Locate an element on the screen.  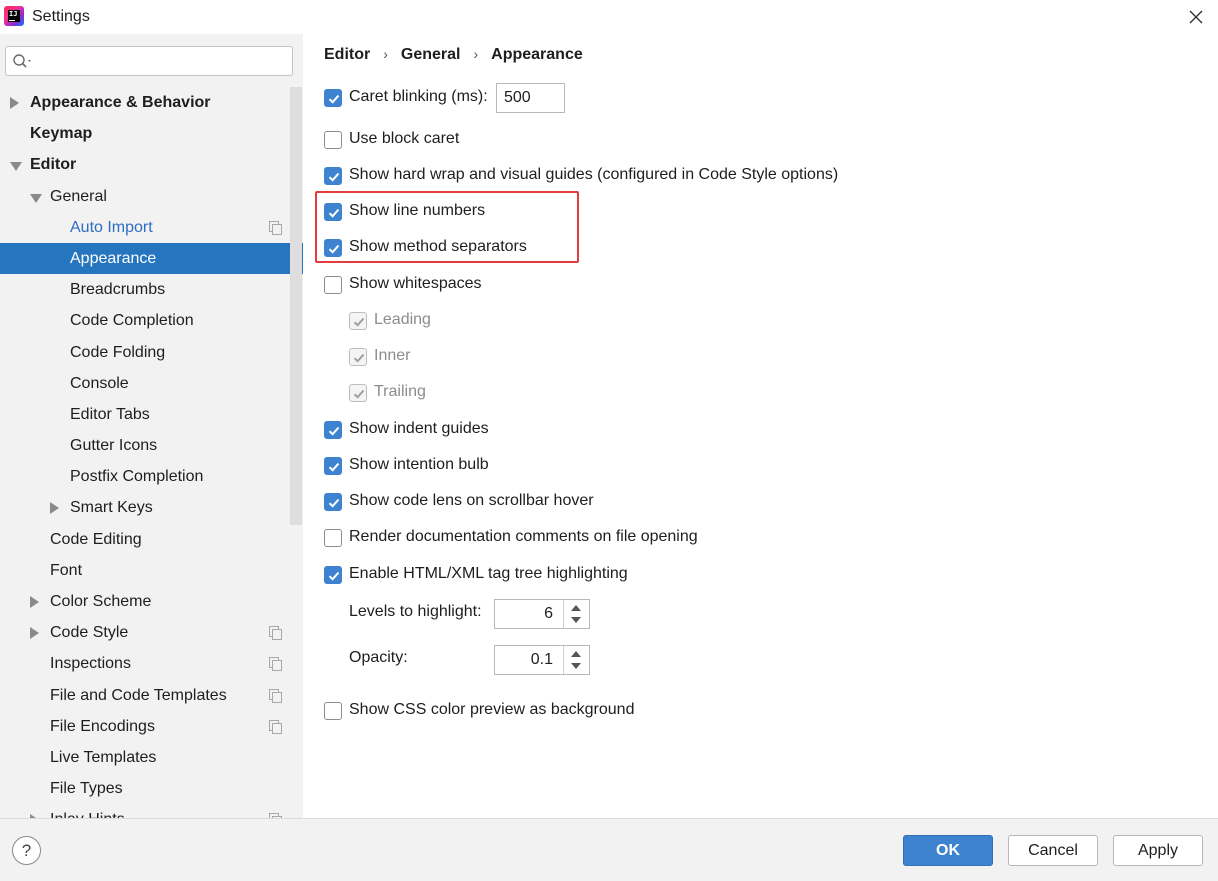
sidebar-item-inlay-hints: Inlay Hints is located at coordinates (151, 811).